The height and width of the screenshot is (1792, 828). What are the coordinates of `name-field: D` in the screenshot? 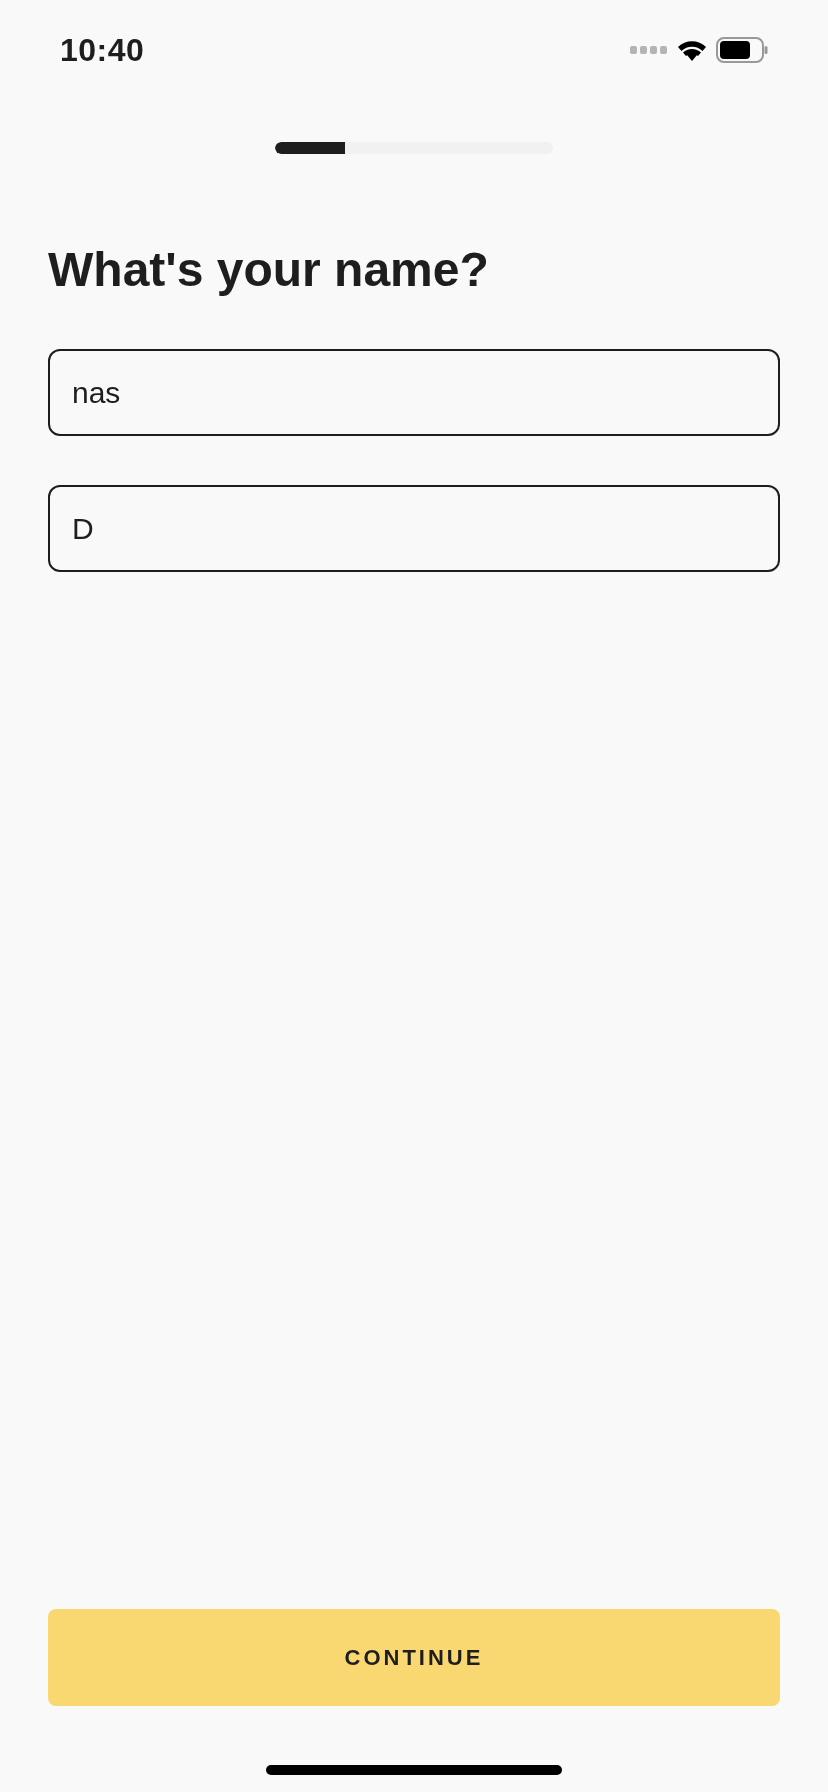 It's located at (414, 528).